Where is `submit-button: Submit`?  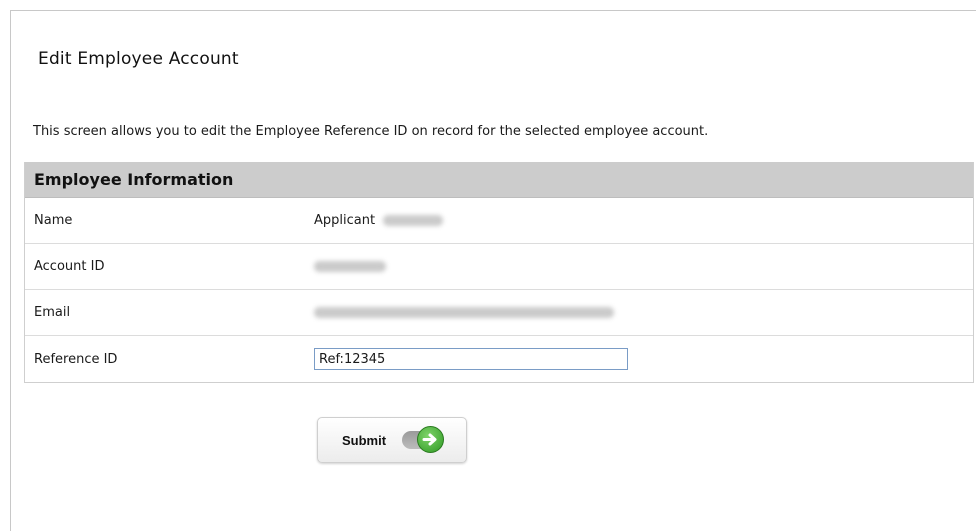
submit-button: Submit is located at coordinates (392, 440).